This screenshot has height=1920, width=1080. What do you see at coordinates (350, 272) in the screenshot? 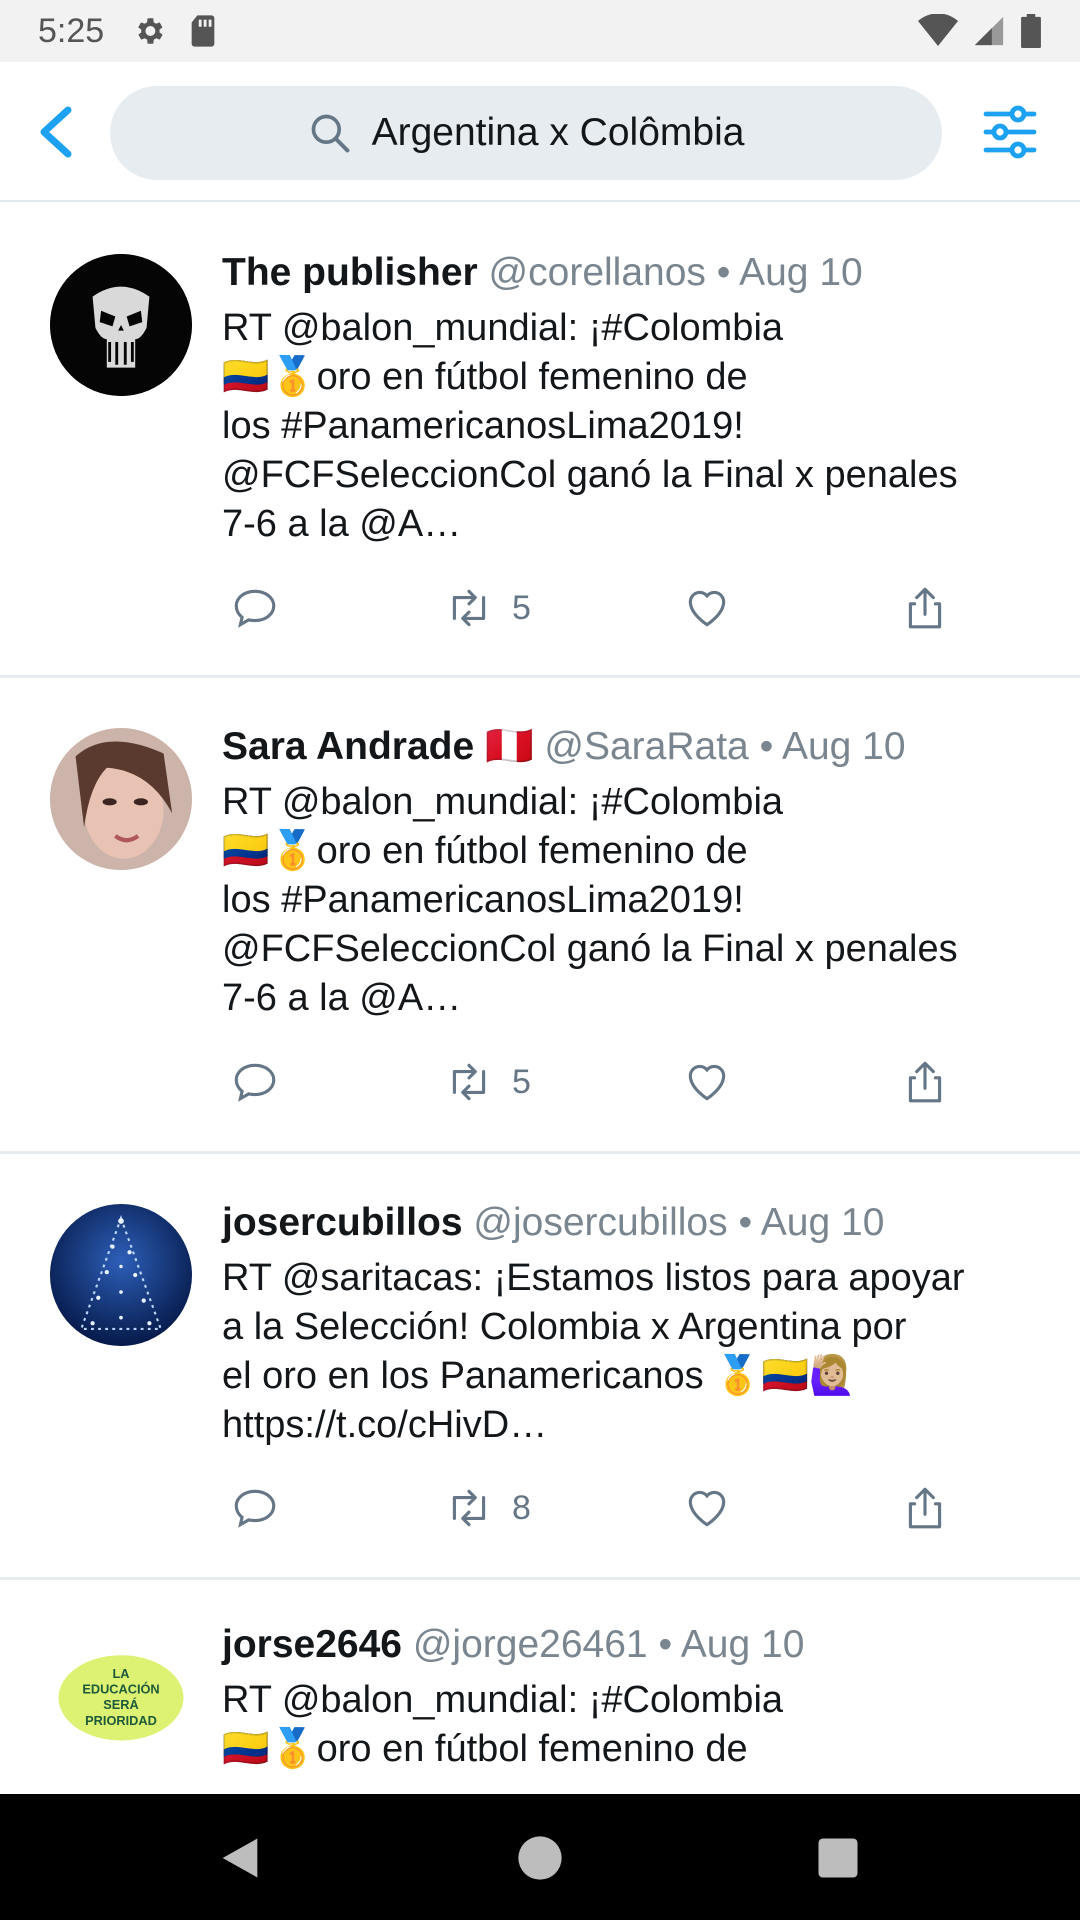
I see `user-name: The publisher` at bounding box center [350, 272].